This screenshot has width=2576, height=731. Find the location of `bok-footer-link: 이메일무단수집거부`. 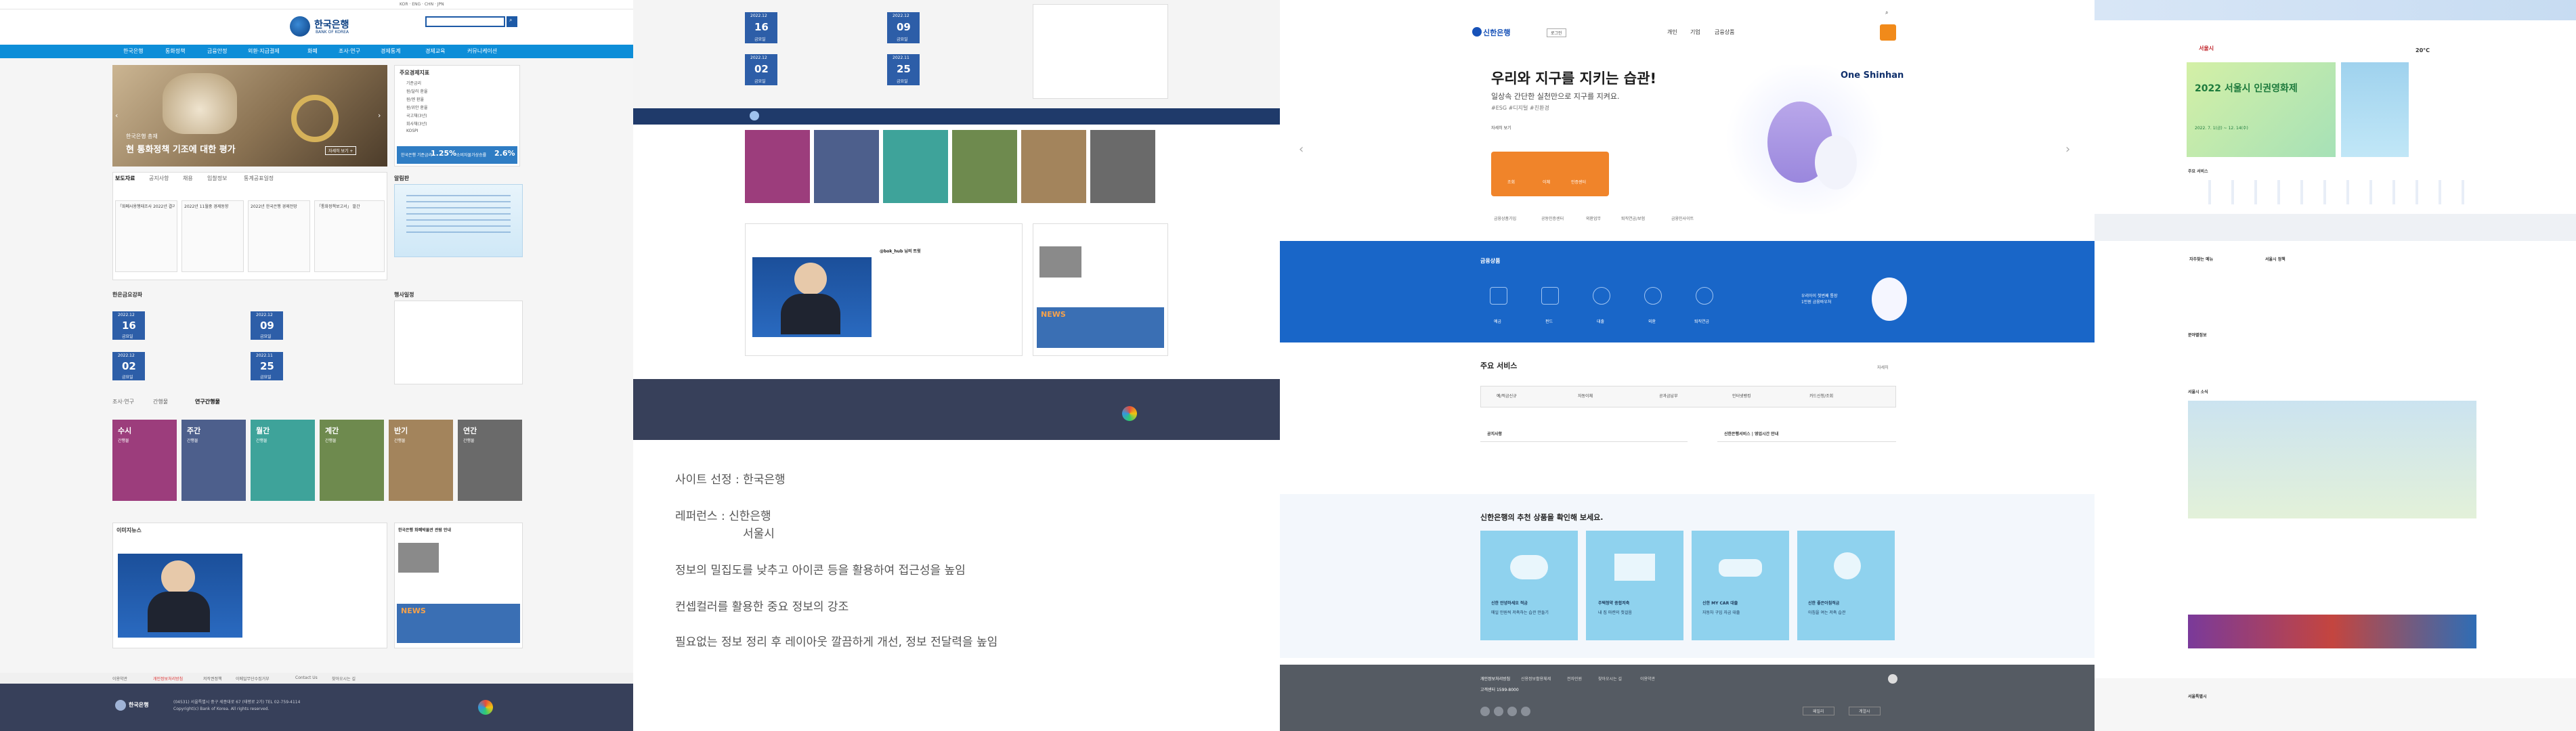

bok-footer-link: 이메일무단수집거부 is located at coordinates (253, 678).